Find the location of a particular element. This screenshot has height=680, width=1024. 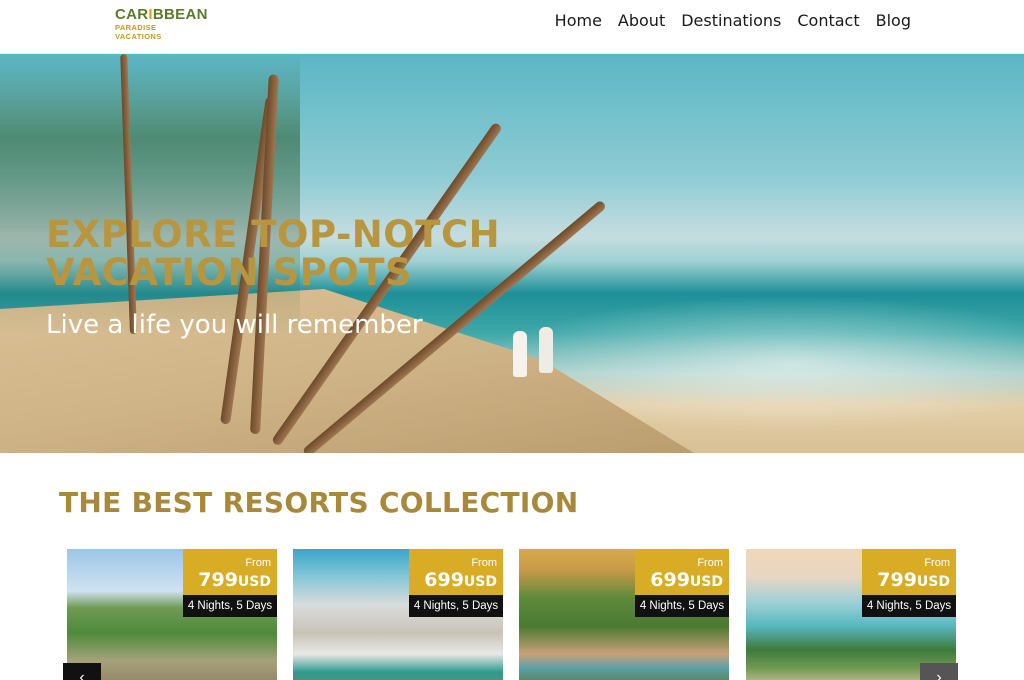

hero-title: EXPLORE TOP-NOTCH VACATION SPOTS is located at coordinates (273, 253).